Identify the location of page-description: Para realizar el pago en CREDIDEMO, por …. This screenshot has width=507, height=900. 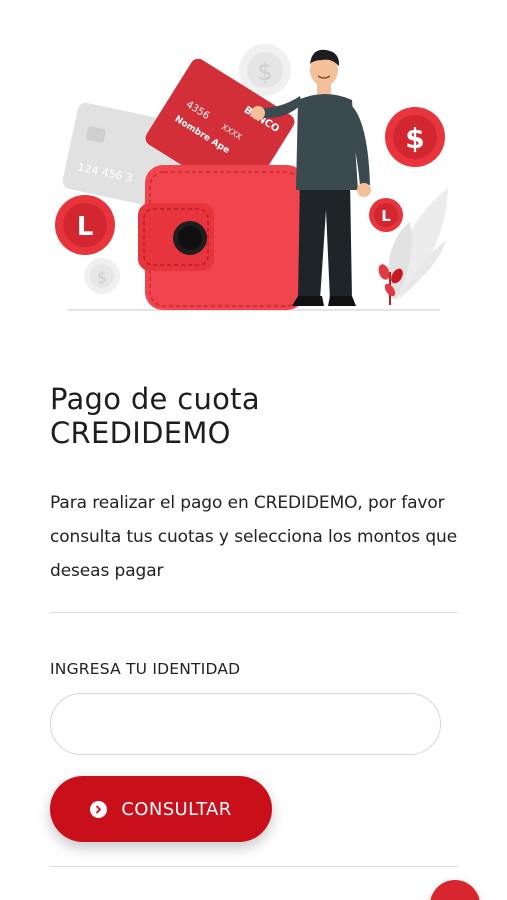
(254, 537).